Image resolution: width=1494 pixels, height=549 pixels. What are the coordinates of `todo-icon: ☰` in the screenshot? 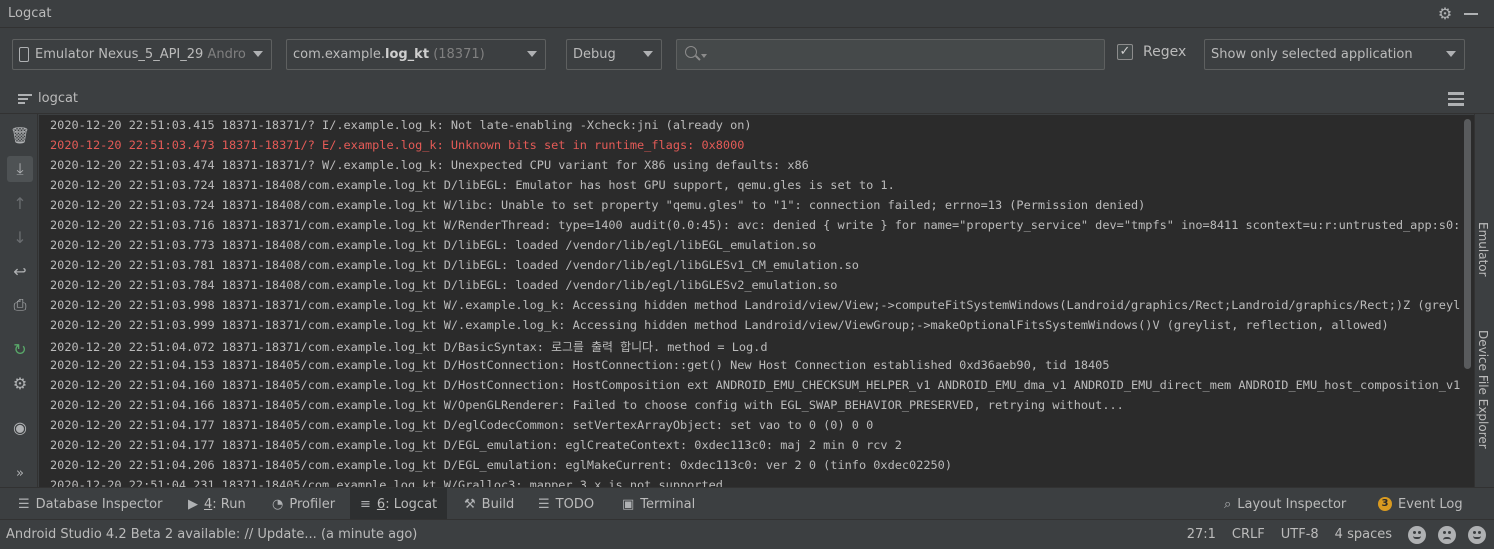 It's located at (544, 504).